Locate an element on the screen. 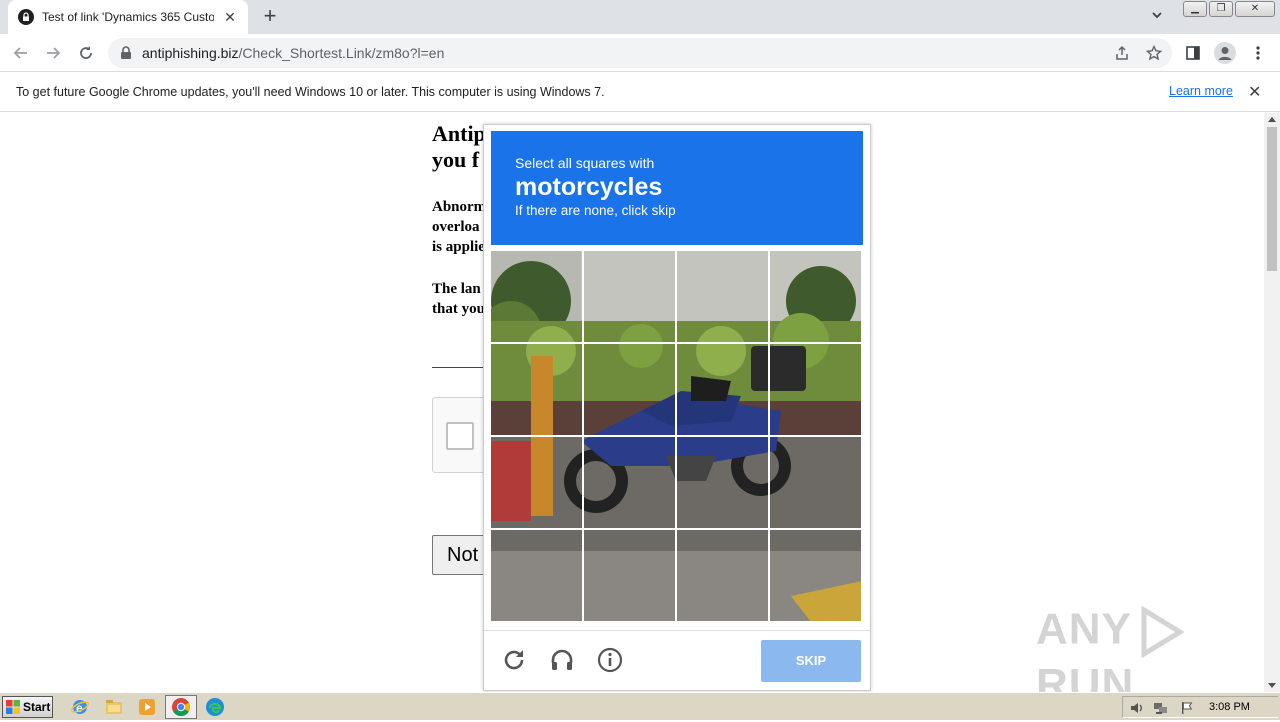  challenge-hint: If there are none, click skip is located at coordinates (595, 210).